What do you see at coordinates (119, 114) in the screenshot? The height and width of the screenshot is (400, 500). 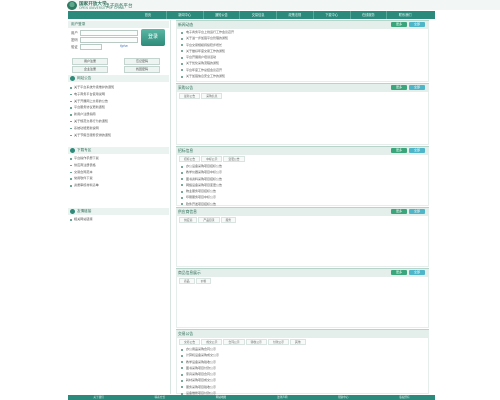 I see `list-item: 新用户注册指南` at bounding box center [119, 114].